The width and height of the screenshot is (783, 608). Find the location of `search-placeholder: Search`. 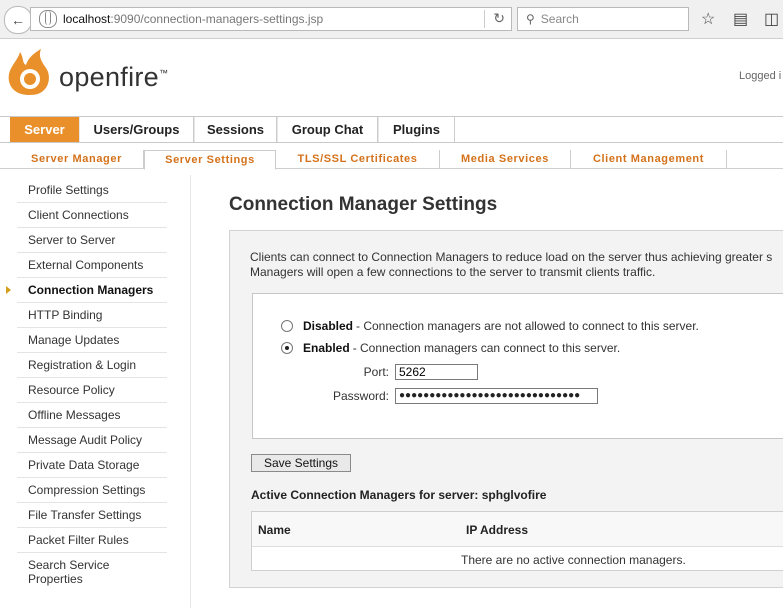

search-placeholder: Search is located at coordinates (559, 19).